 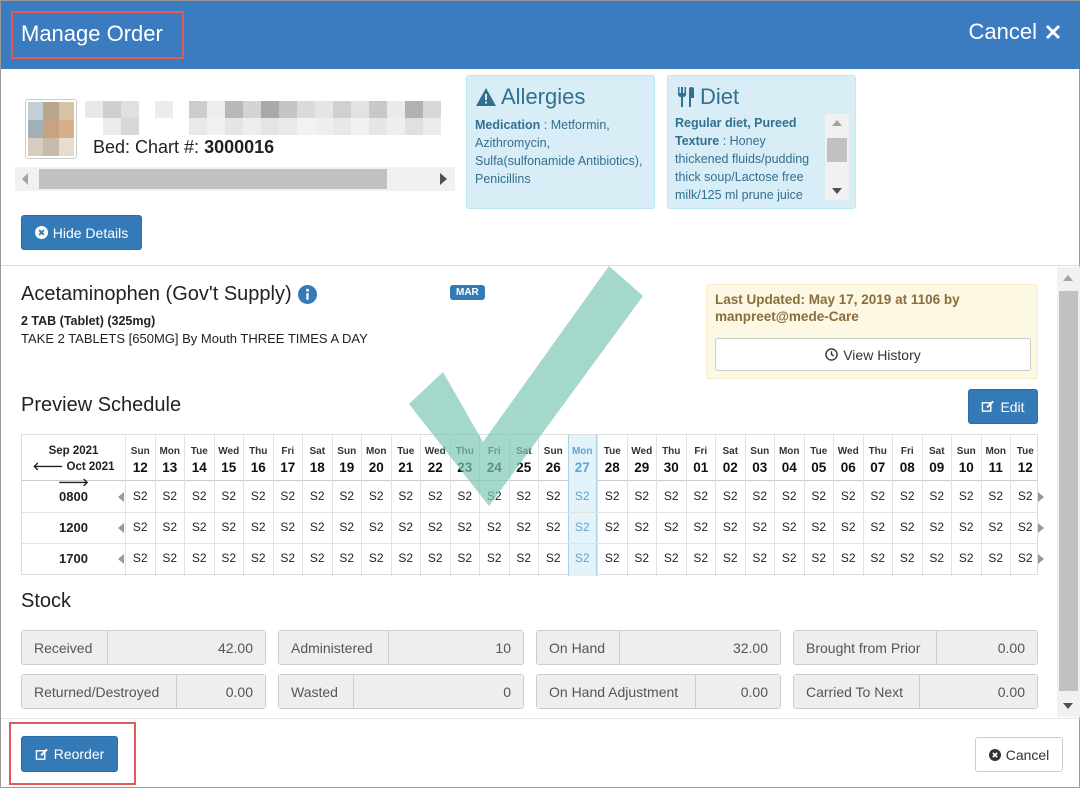 What do you see at coordinates (307, 294) in the screenshot?
I see `info-icon` at bounding box center [307, 294].